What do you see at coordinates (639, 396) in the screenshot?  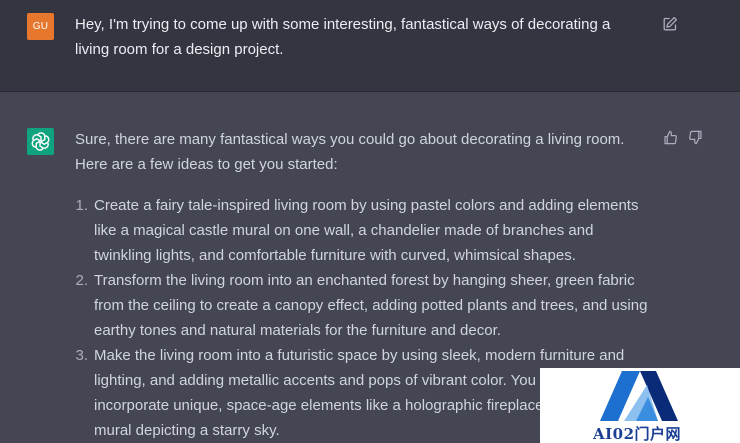 I see `watermark-logo-icon` at bounding box center [639, 396].